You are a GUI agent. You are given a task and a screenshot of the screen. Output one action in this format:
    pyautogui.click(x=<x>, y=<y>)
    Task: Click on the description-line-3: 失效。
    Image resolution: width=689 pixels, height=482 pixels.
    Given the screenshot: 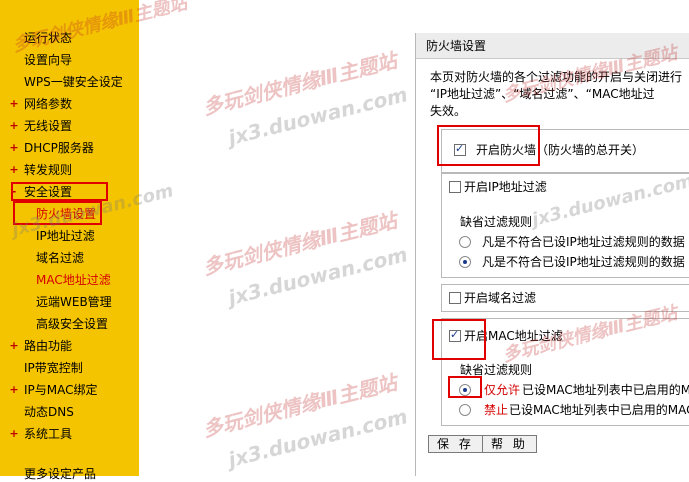 What is the action you would take?
    pyautogui.click(x=448, y=111)
    